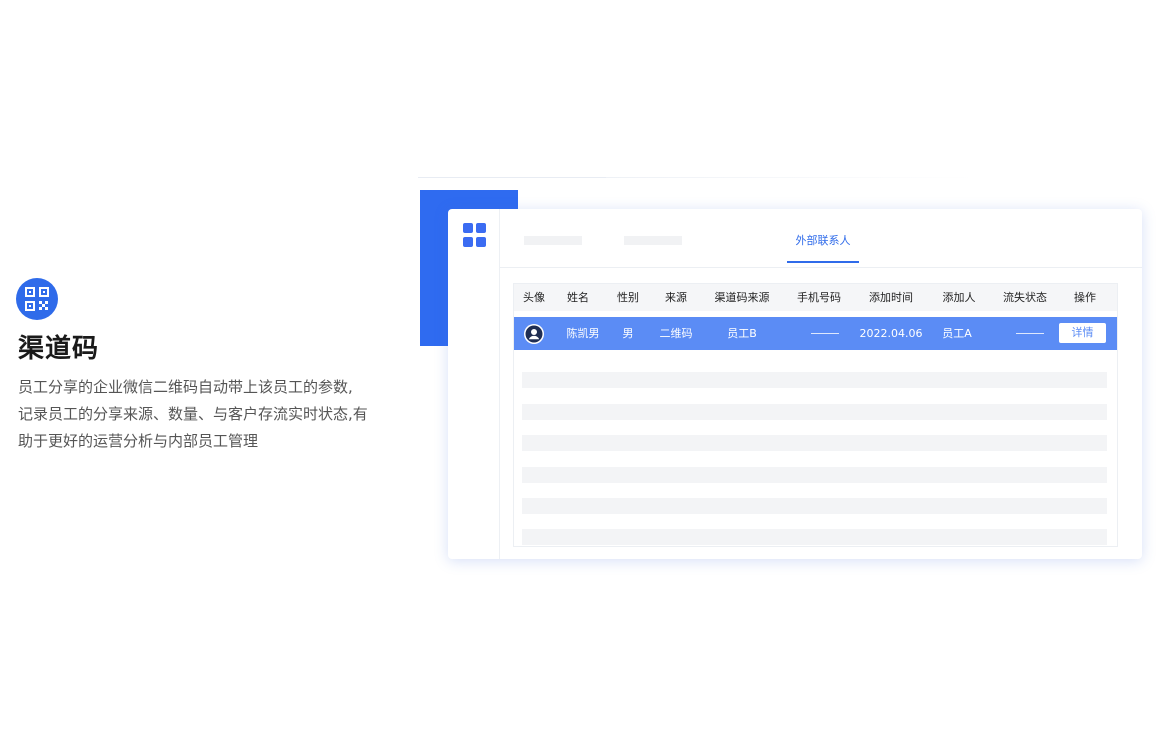  I want to click on column-header: 性别, so click(628, 297).